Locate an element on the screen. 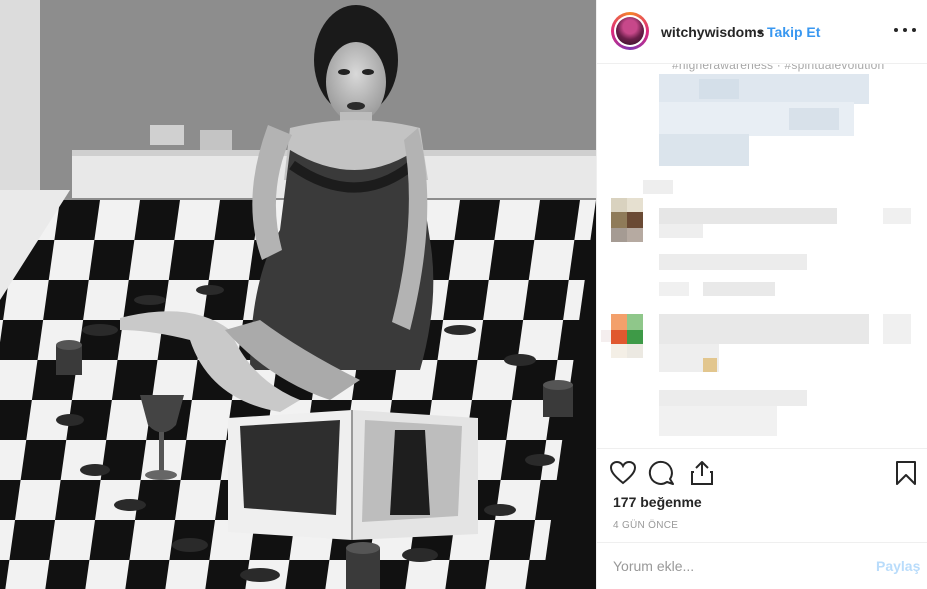 The width and height of the screenshot is (927, 589). caption-pixelated is located at coordinates (765, 120).